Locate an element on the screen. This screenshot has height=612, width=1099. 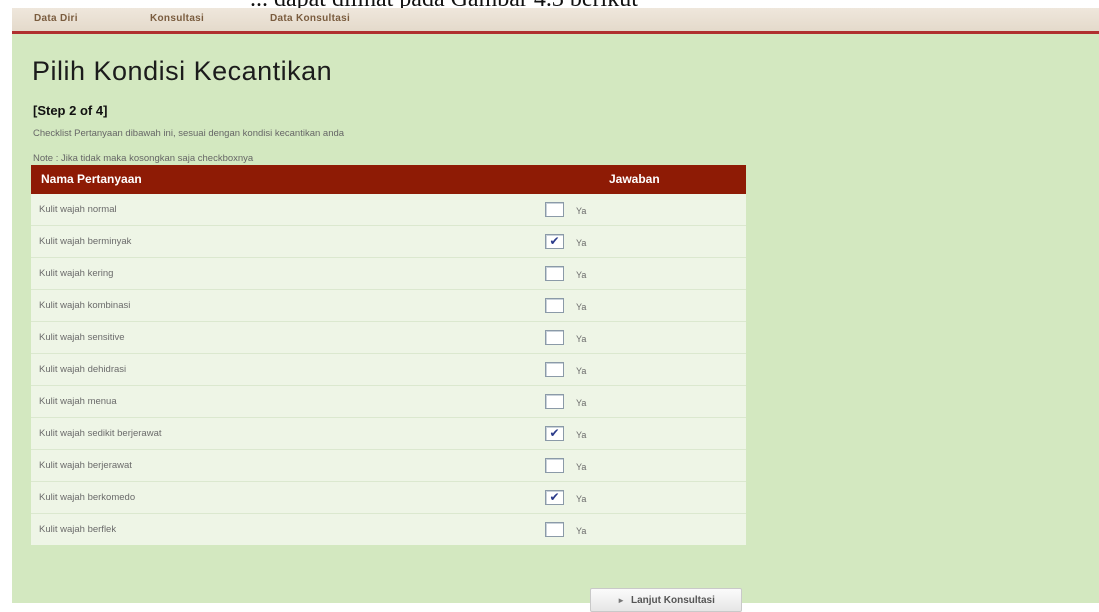
table-row: Kulit wajah berminyak ✔ Ya is located at coordinates (388, 242).